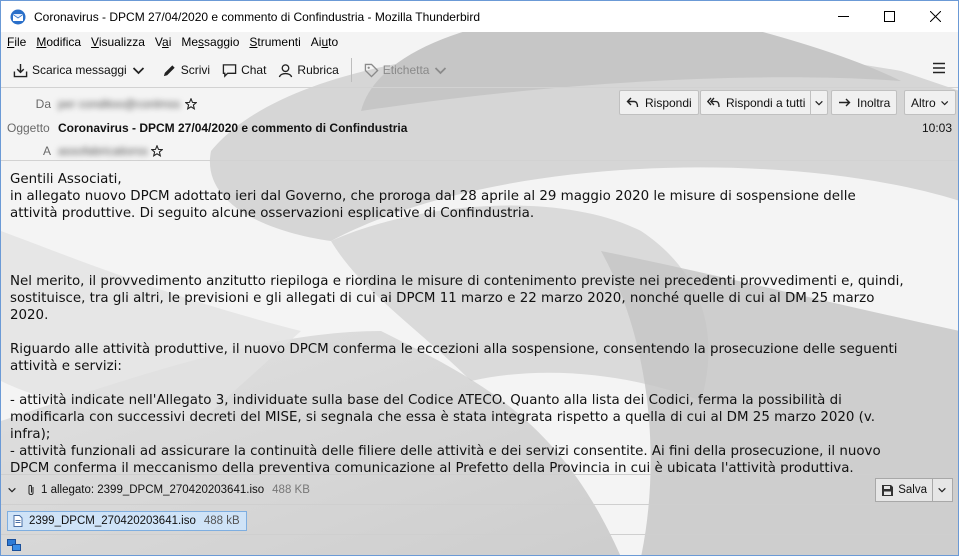  I want to click on from-label: Da, so click(43, 104).